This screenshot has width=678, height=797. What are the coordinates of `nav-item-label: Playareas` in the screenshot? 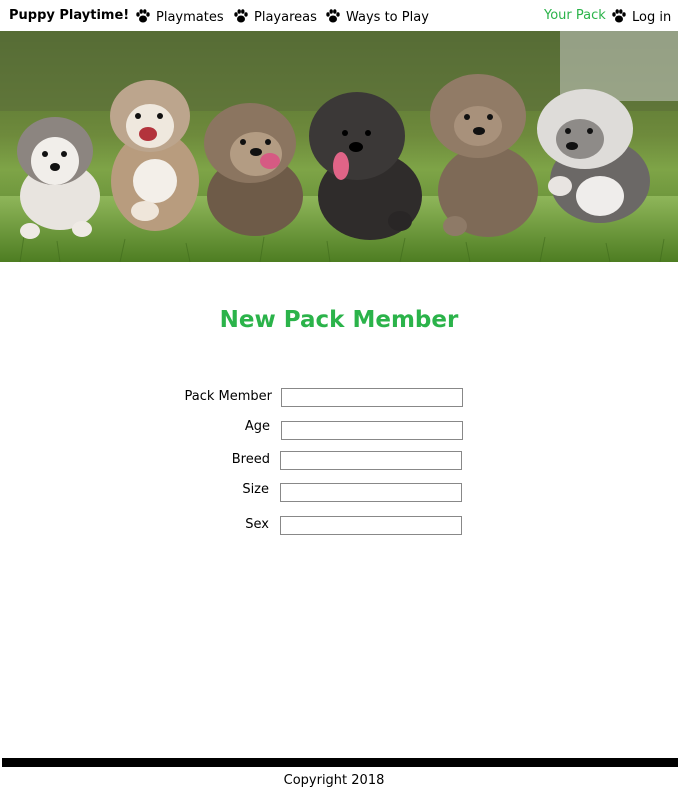 It's located at (285, 17).